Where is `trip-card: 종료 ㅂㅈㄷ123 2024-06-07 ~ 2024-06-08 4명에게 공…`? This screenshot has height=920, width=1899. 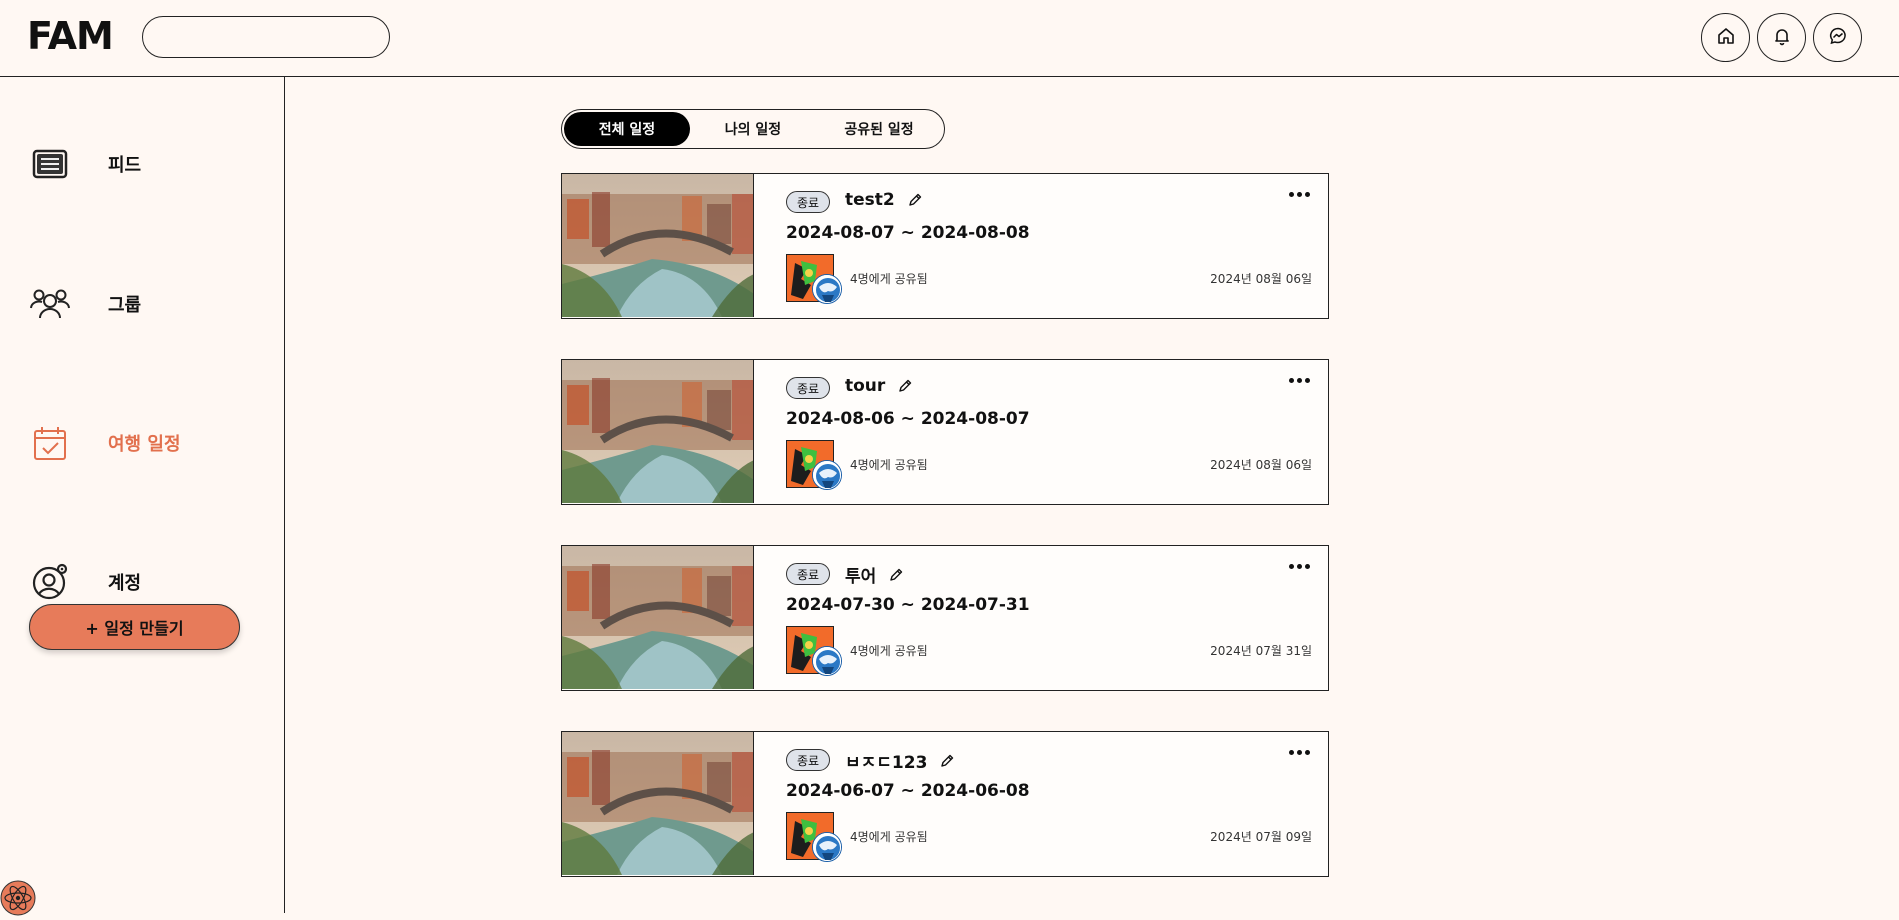 trip-card: 종료 ㅂㅈㄷ123 2024-06-07 ~ 2024-06-08 4명에게 공… is located at coordinates (945, 804).